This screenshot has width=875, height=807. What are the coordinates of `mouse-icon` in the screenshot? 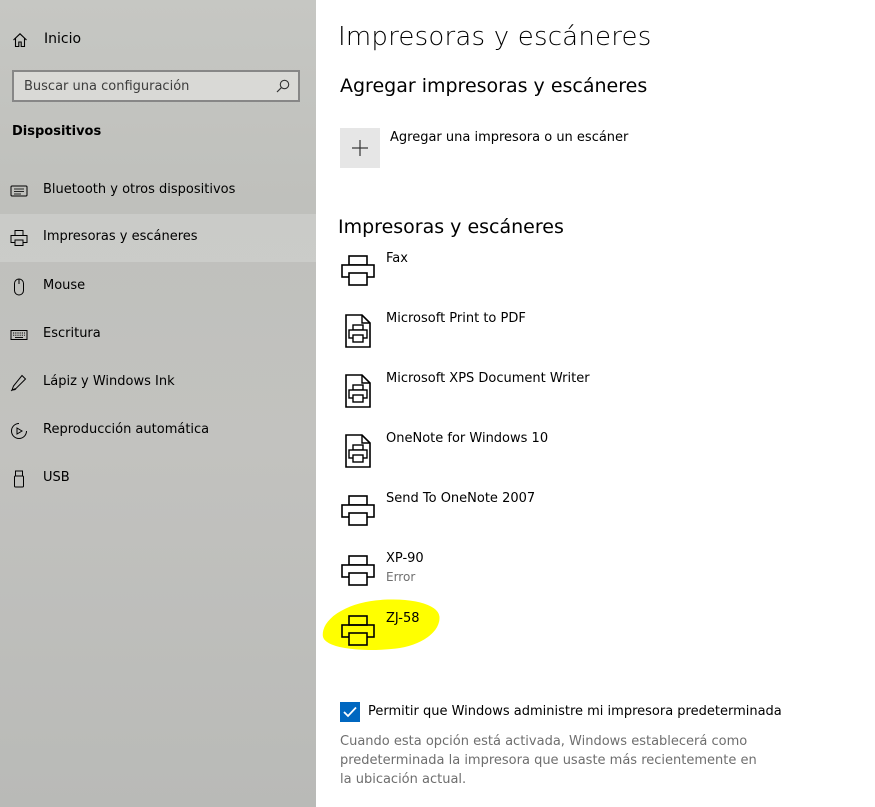 It's located at (19, 287).